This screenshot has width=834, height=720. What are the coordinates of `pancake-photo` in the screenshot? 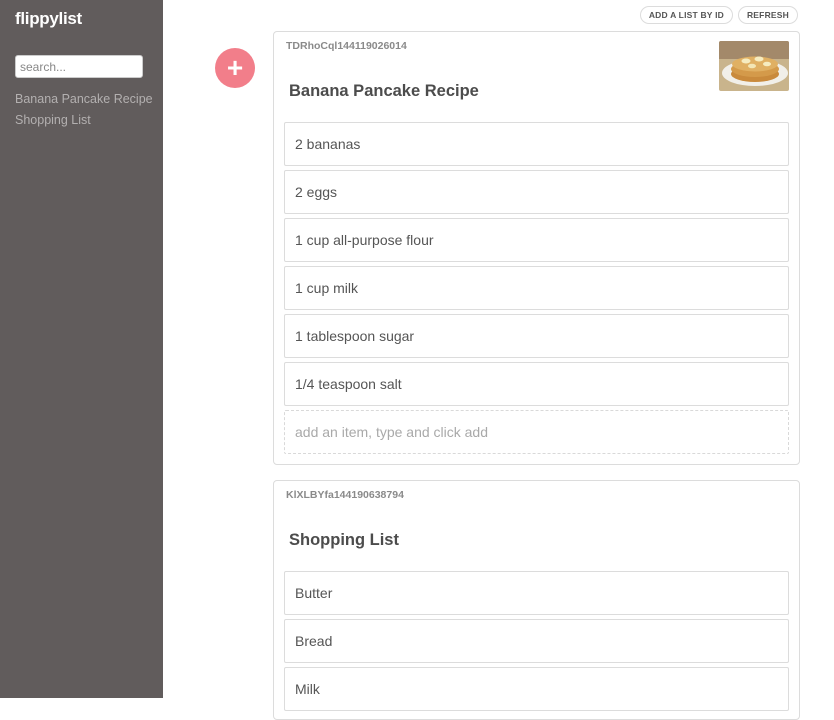 It's located at (754, 66).